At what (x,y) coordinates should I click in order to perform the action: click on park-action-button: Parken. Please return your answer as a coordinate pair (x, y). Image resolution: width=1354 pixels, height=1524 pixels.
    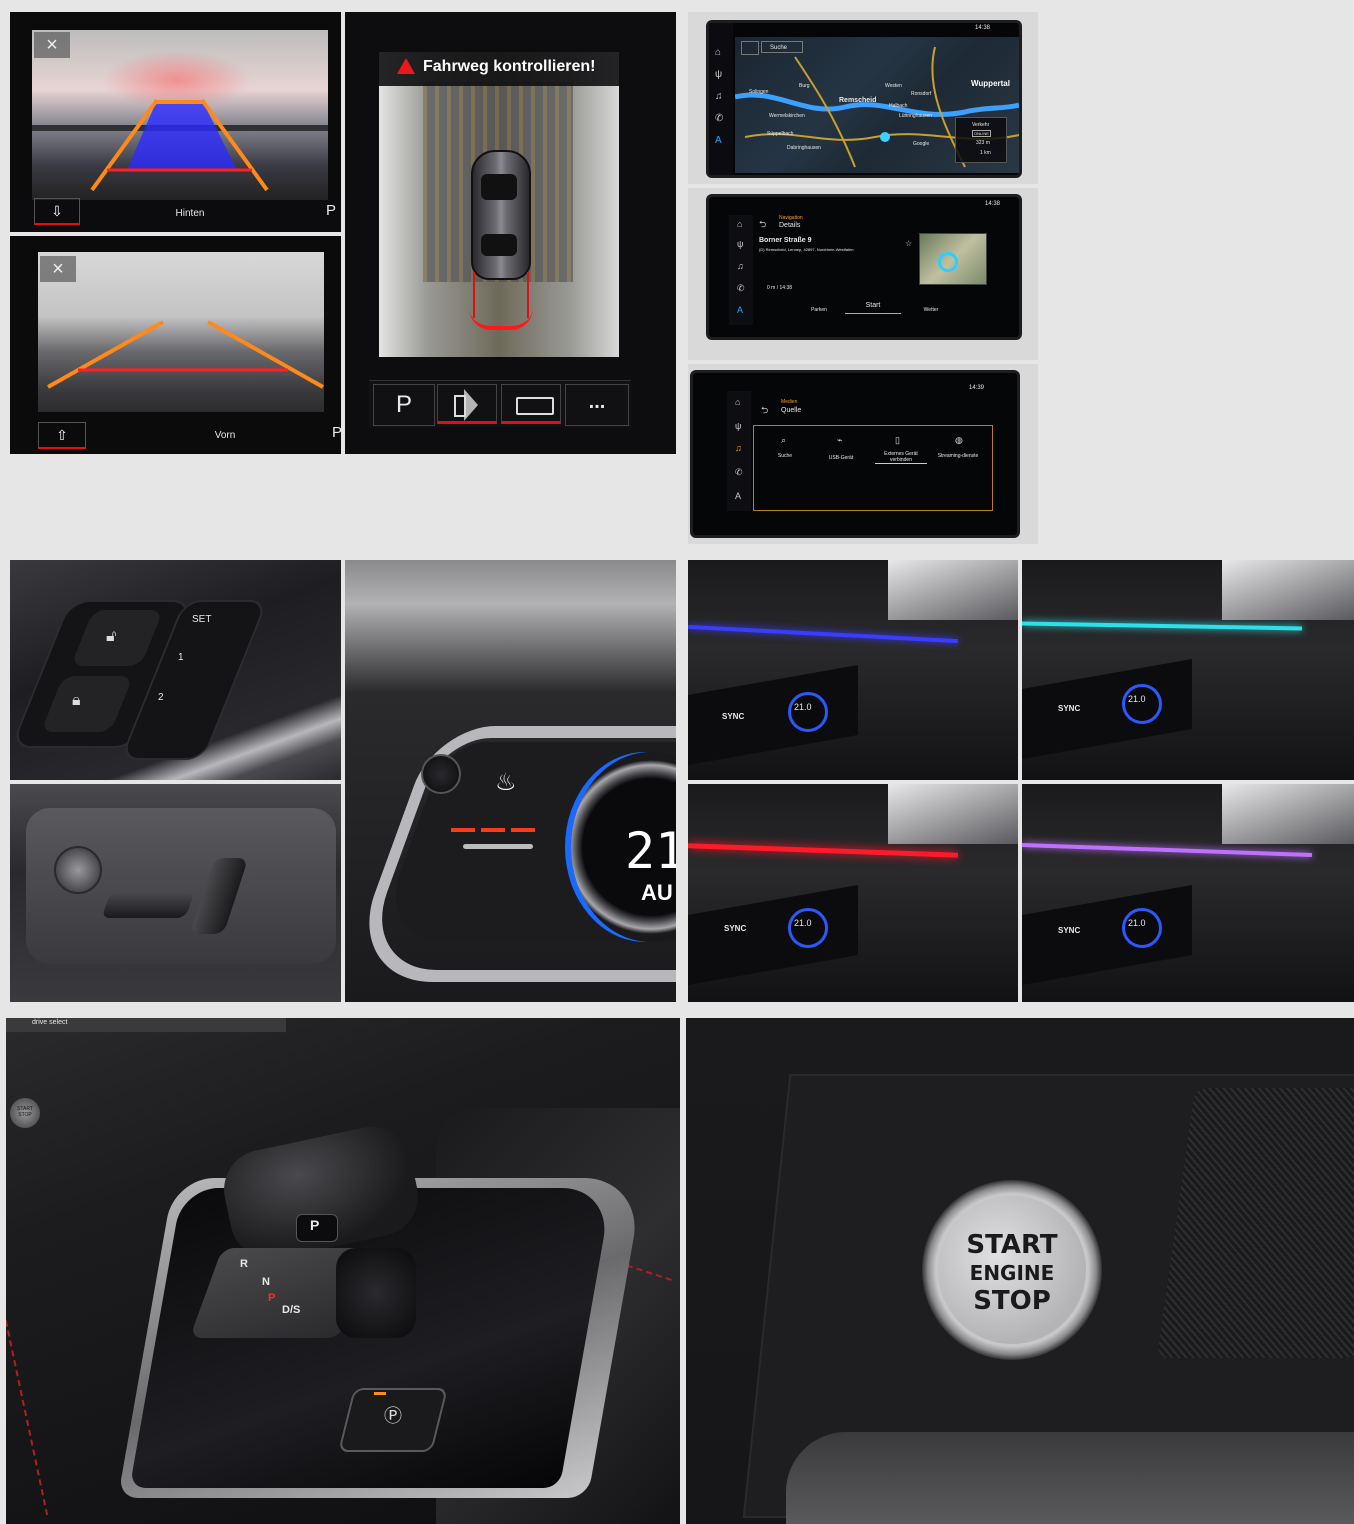
    Looking at the image, I should click on (819, 310).